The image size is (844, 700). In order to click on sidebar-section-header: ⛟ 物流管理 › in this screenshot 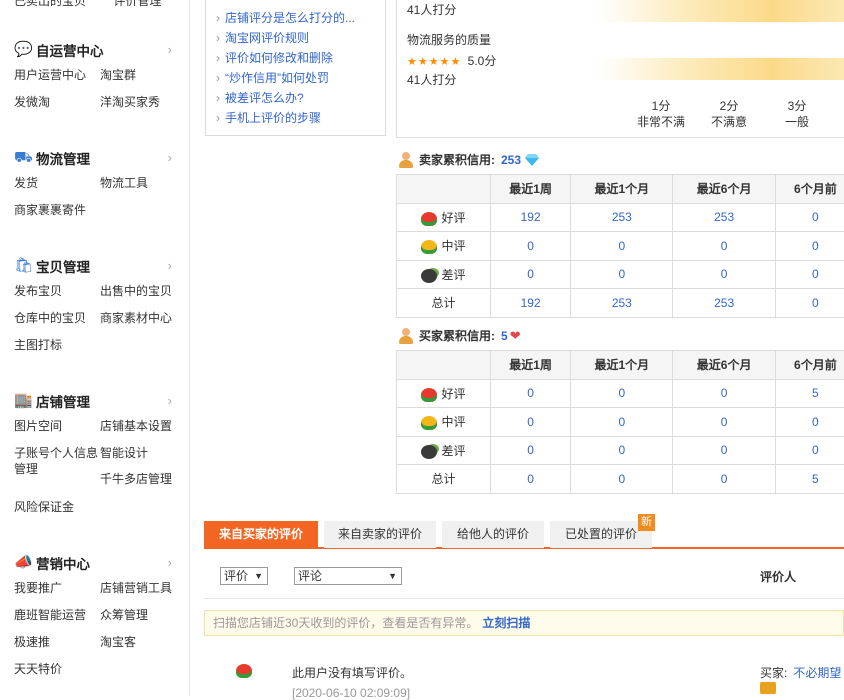, I will do `click(95, 158)`.